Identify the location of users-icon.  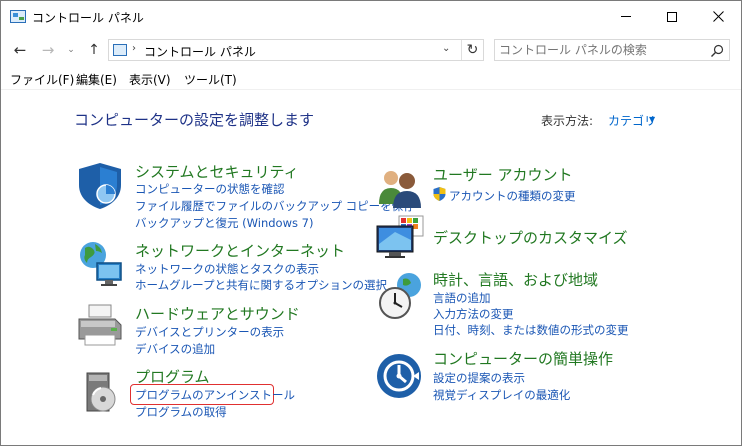
(400, 189).